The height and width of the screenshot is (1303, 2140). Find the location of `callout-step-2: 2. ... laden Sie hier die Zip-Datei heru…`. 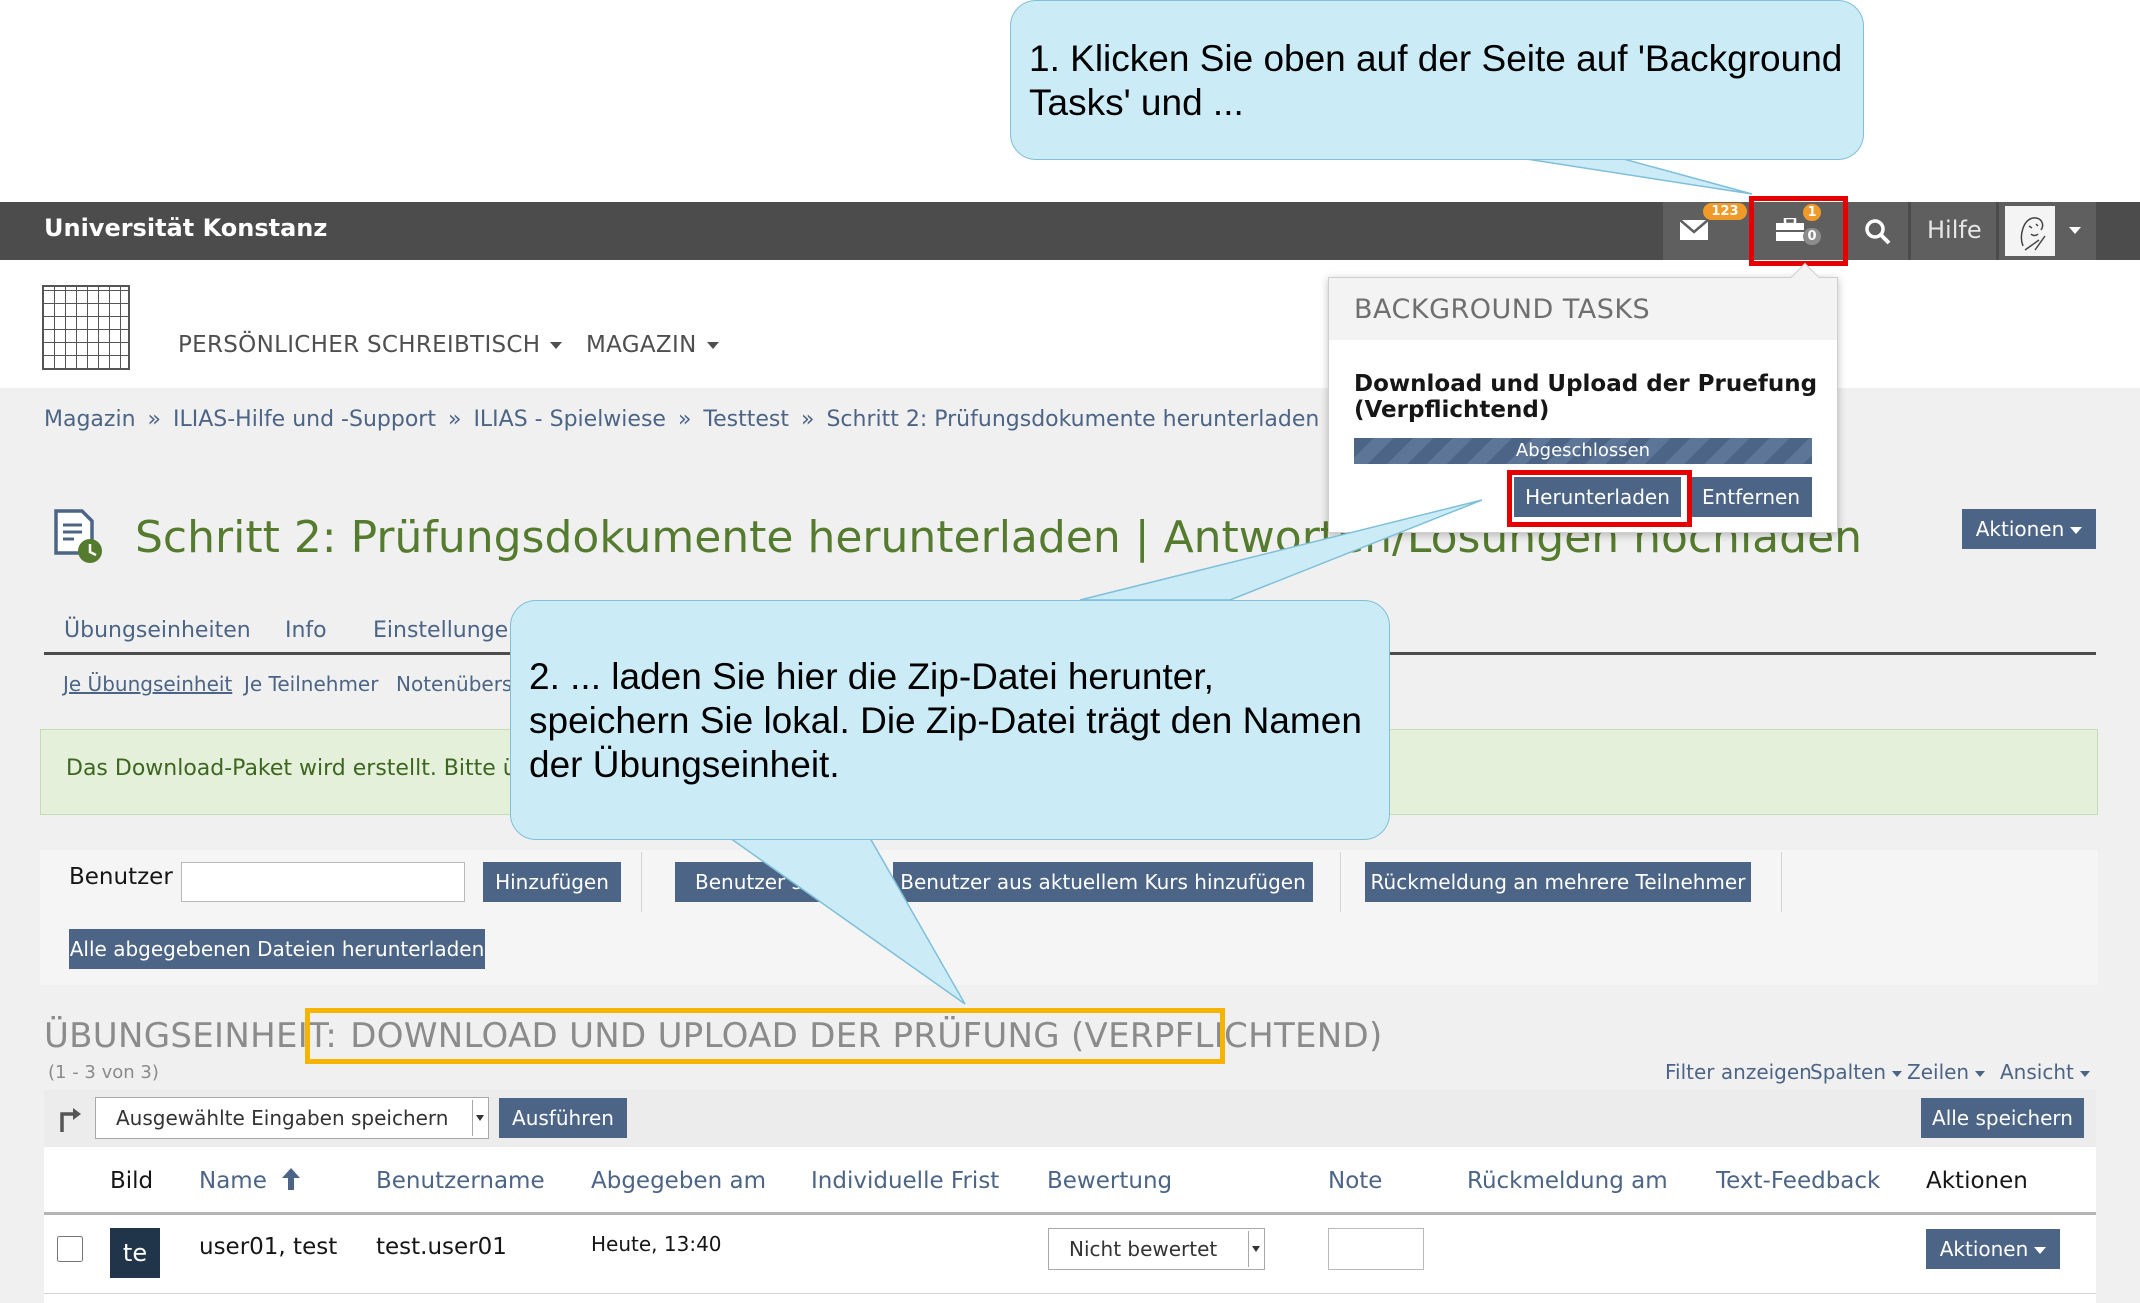

callout-step-2: 2. ... laden Sie hier die Zip-Datei heru… is located at coordinates (950, 720).